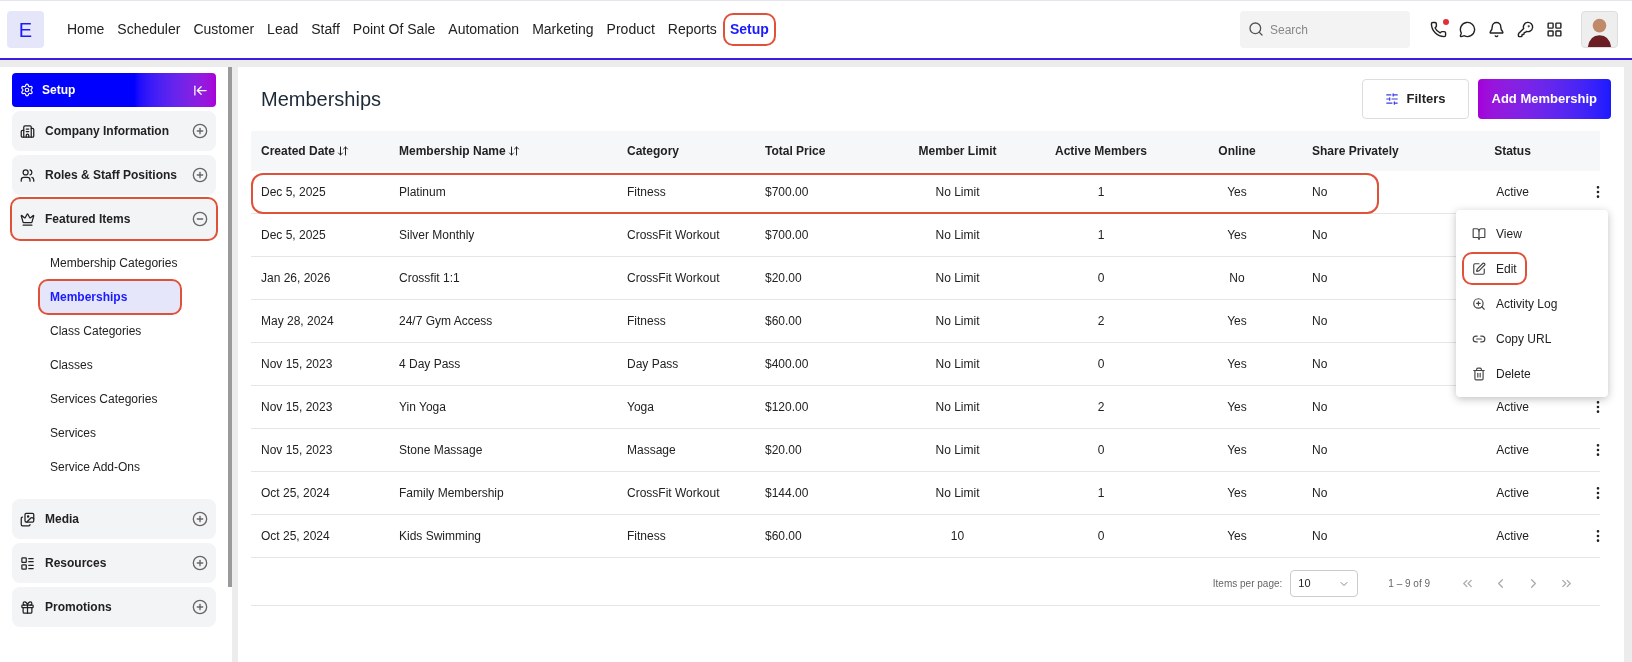 The image size is (1632, 662). Describe the element at coordinates (27, 175) in the screenshot. I see `people-icon` at that location.